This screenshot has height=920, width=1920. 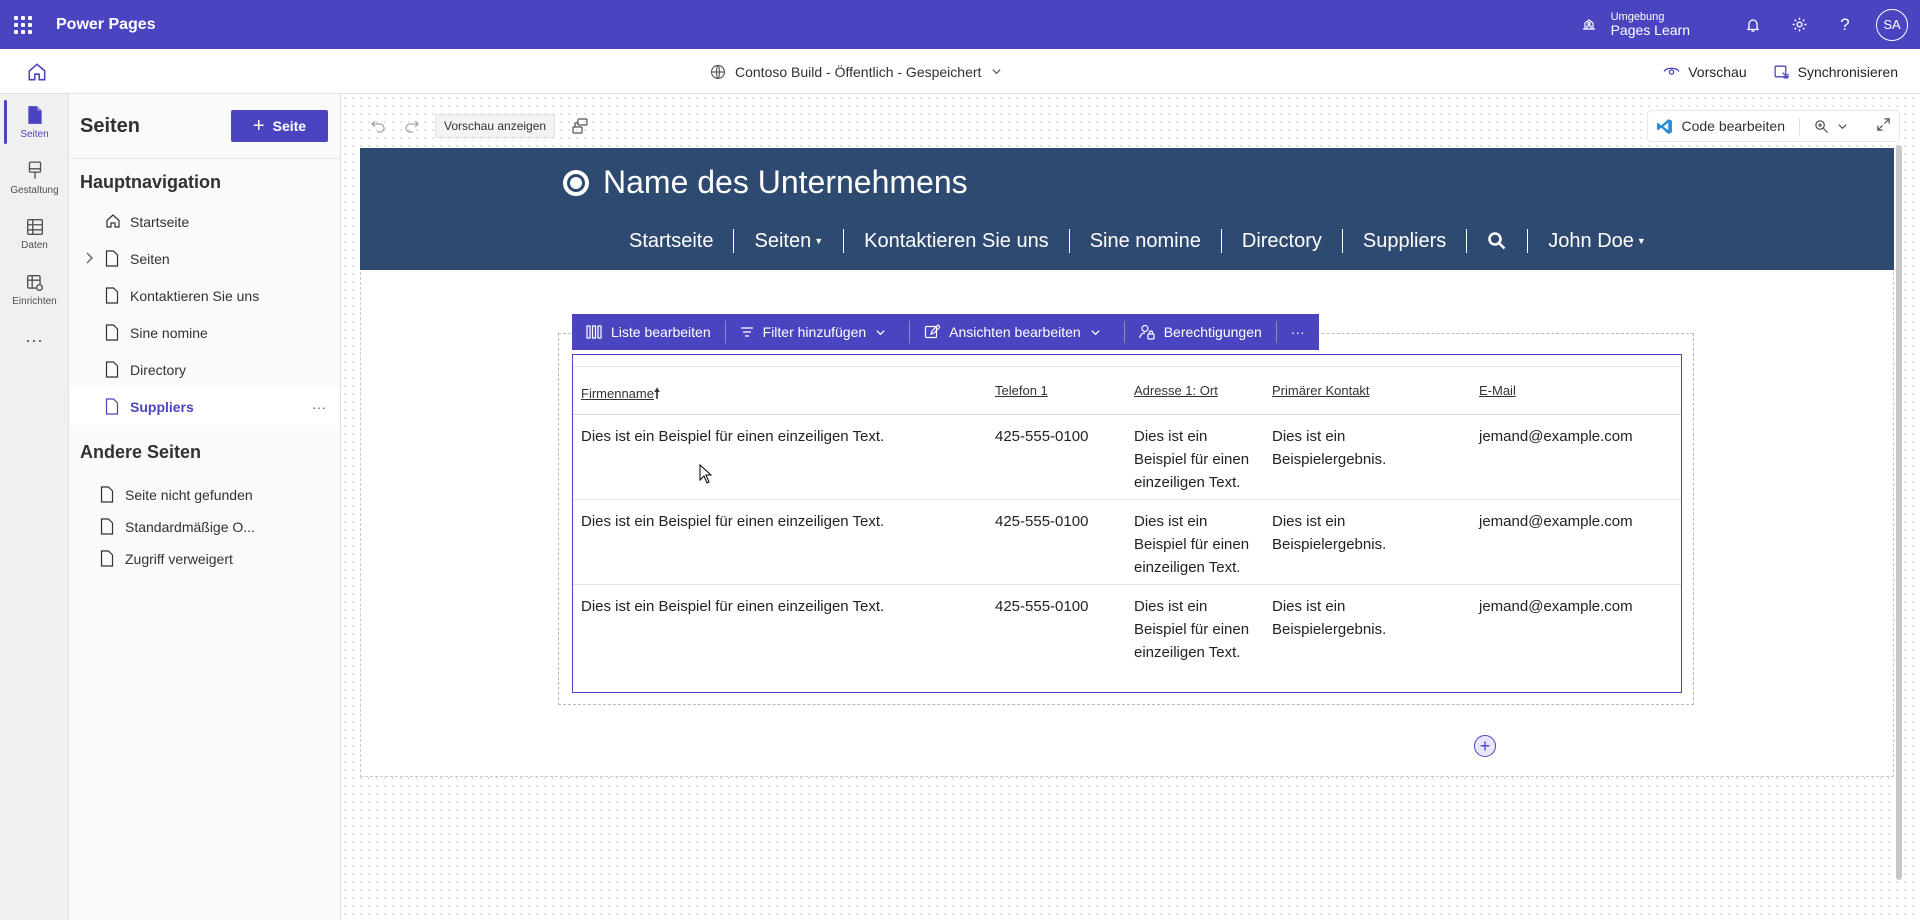 I want to click on sort-ascending-icon: 🠕, so click(x=656, y=393).